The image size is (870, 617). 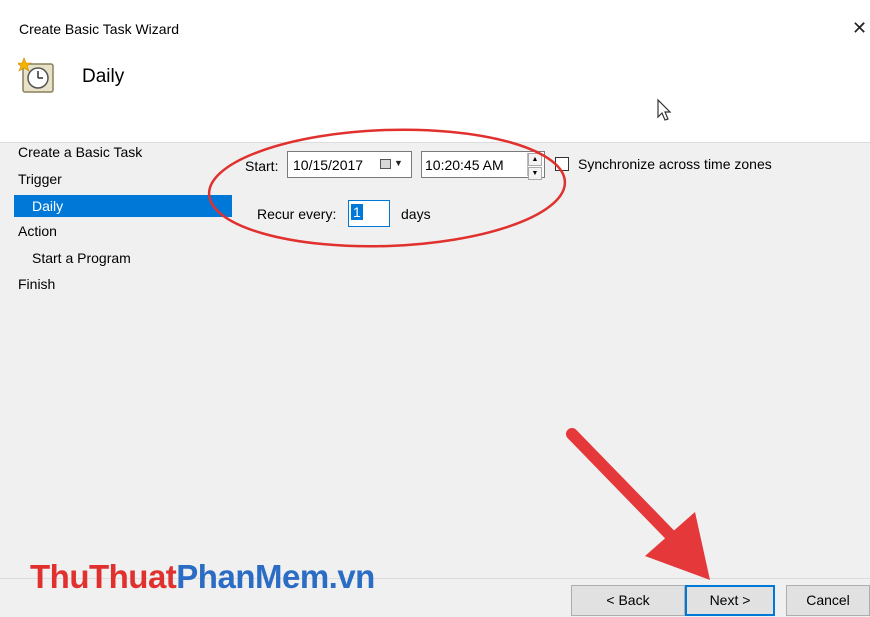 I want to click on nav-item-start-program: Start a Program, so click(x=81, y=258).